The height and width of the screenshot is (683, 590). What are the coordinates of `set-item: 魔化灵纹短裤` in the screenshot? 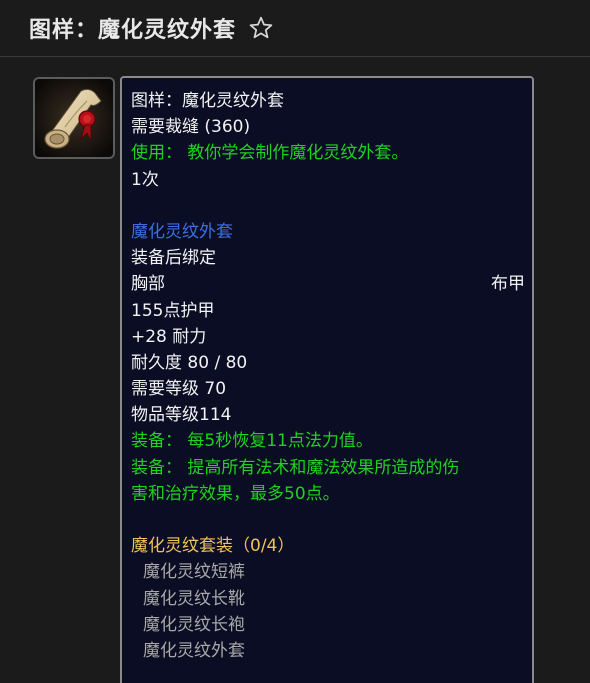 It's located at (194, 572).